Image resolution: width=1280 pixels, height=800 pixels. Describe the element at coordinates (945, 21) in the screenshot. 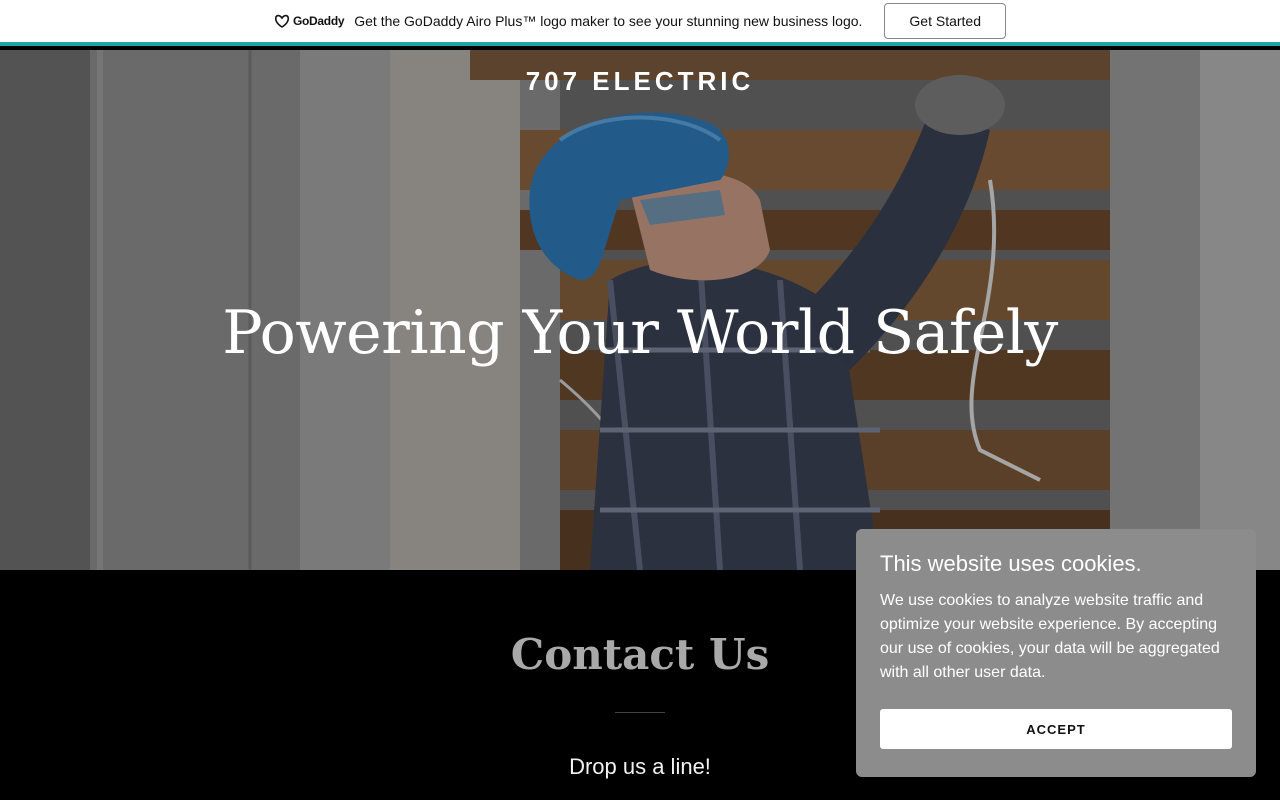

I see `get-started-button: Get Started` at that location.